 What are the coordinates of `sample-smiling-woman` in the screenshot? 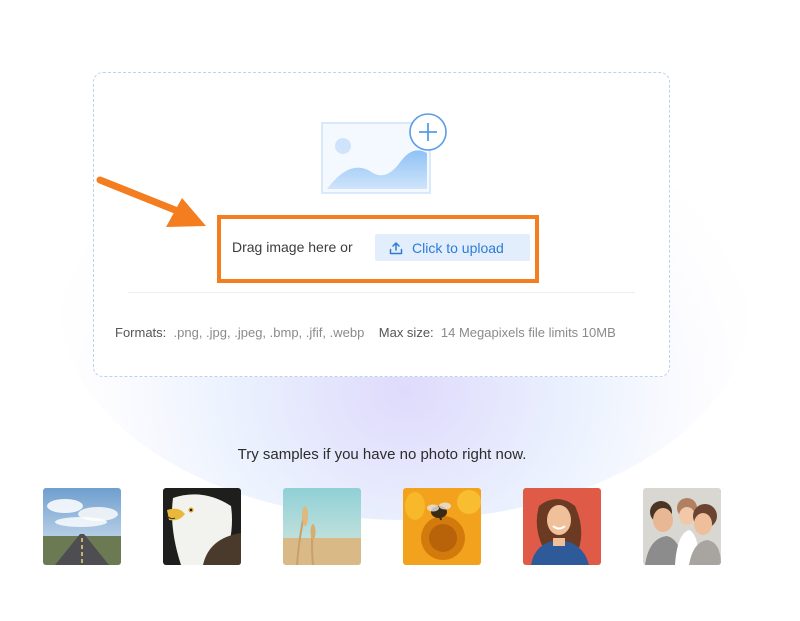 It's located at (562, 526).